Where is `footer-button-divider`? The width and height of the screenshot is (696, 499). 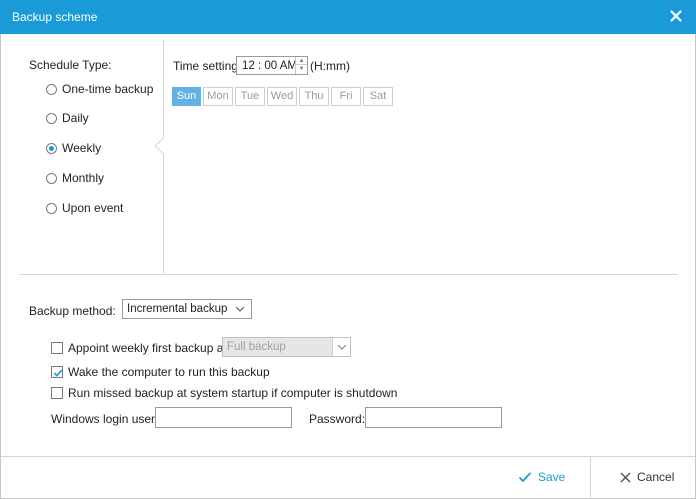 footer-button-divider is located at coordinates (590, 478).